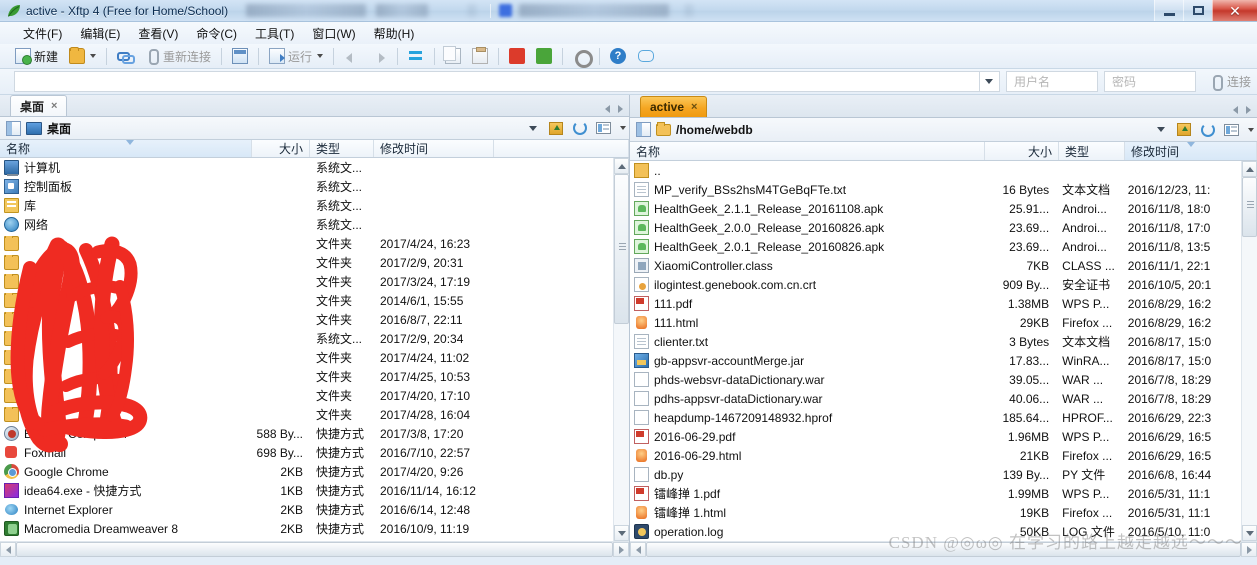 This screenshot has height=565, width=1257. I want to click on local-col-name: 名称, so click(126, 149).